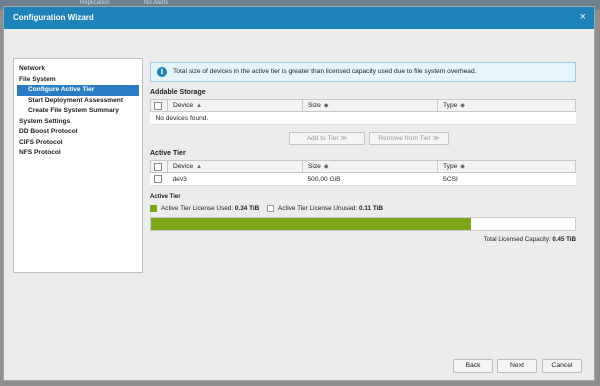 This screenshot has width=600, height=386. What do you see at coordinates (165, 197) in the screenshot?
I see `capacity-section-label: Active Tier` at bounding box center [165, 197].